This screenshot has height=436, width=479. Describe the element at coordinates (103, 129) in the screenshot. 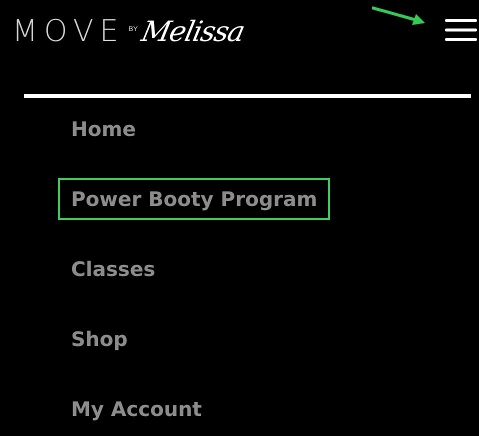

I see `menu-link: Home` at that location.